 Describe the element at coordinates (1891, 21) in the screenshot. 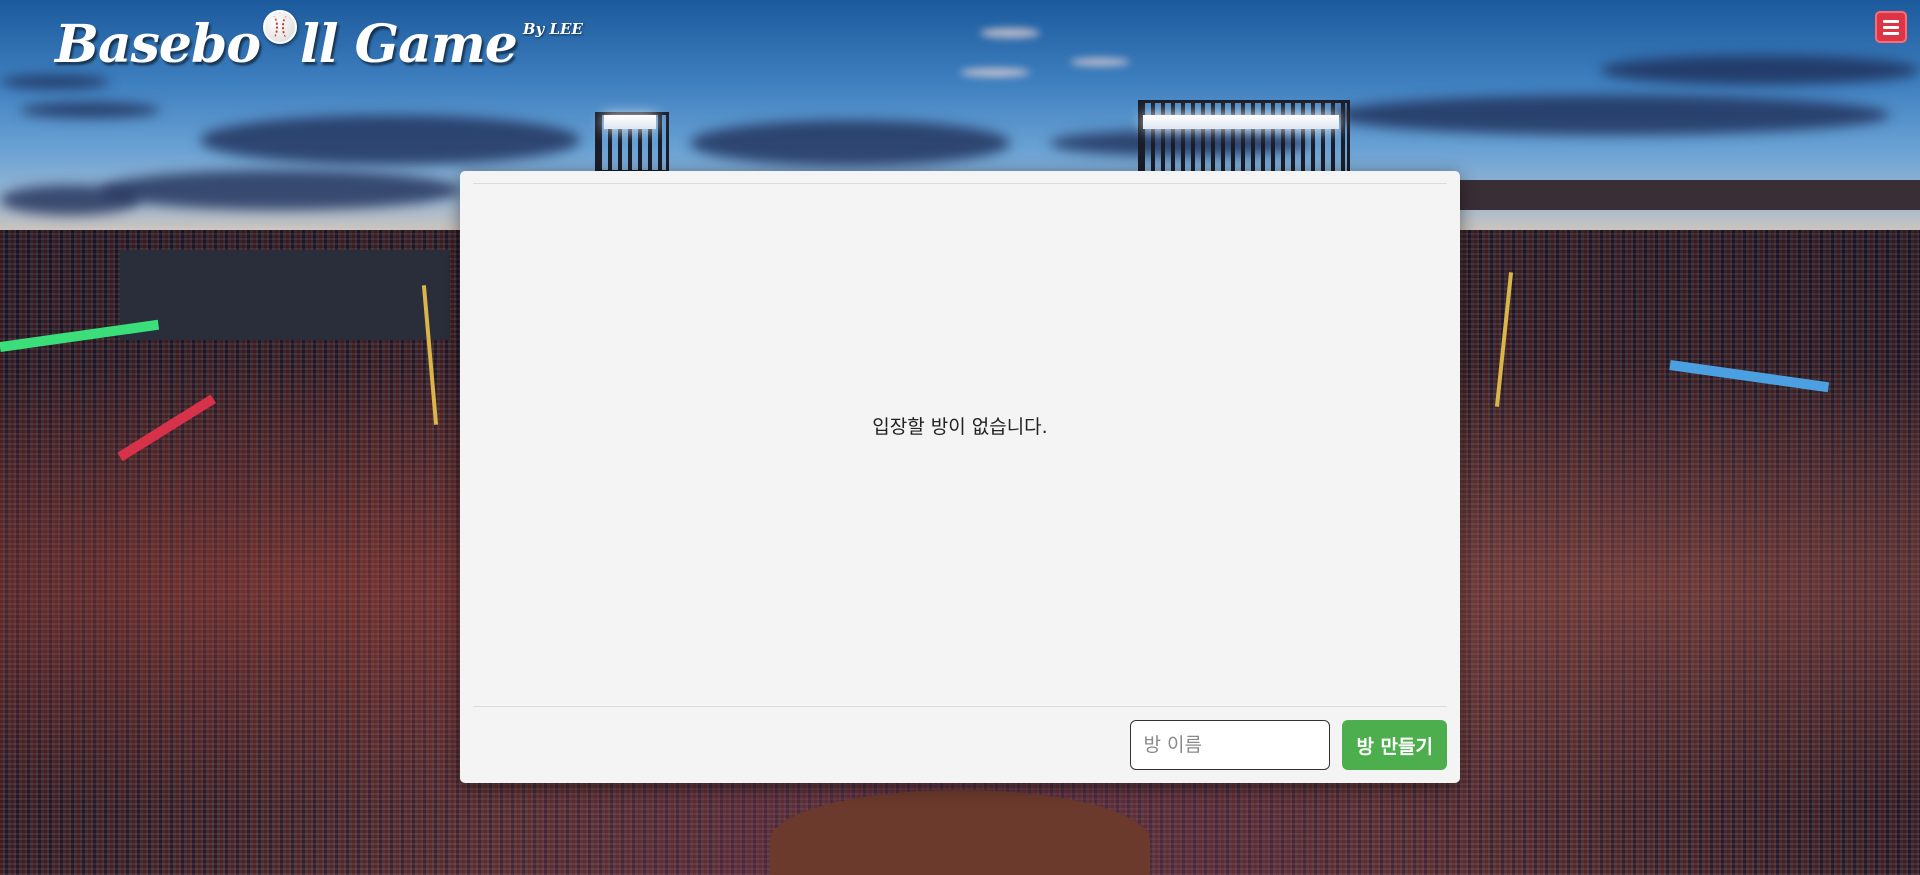

I see `hamburger-menu-icon` at that location.